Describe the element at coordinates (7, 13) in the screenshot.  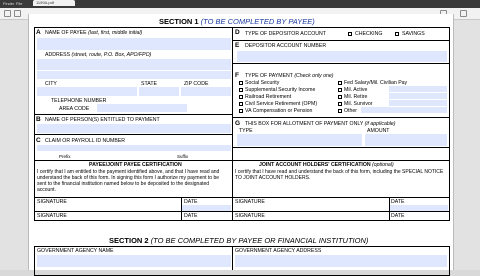
I see `sidebar-toggle-icon` at that location.